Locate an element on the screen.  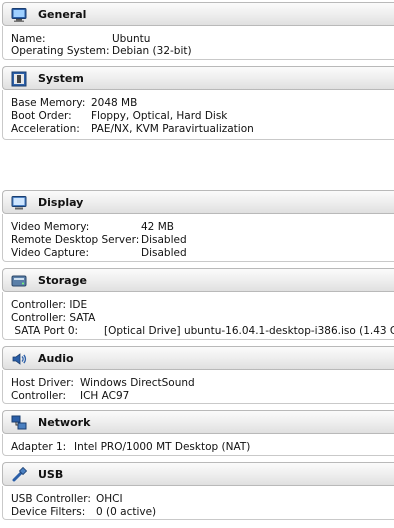
detail-key: Device Filters: is located at coordinates (48, 512).